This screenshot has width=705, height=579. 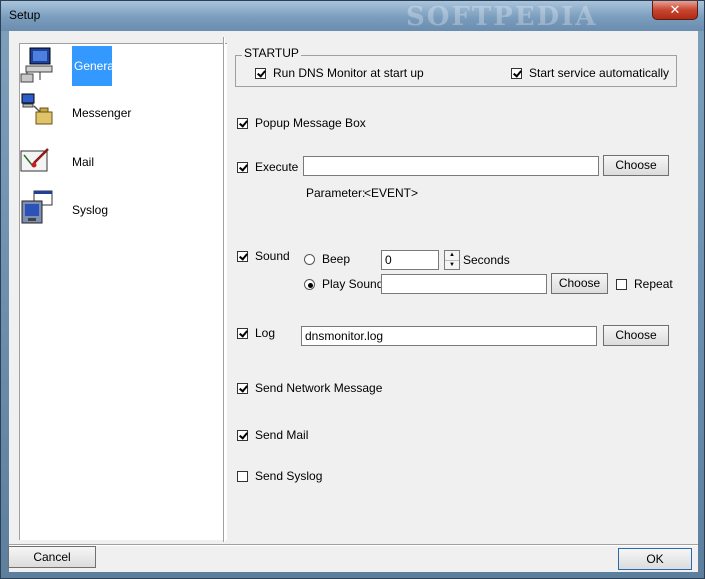 What do you see at coordinates (122, 211) in the screenshot?
I see `sidebar-item-syslog: Syslog` at bounding box center [122, 211].